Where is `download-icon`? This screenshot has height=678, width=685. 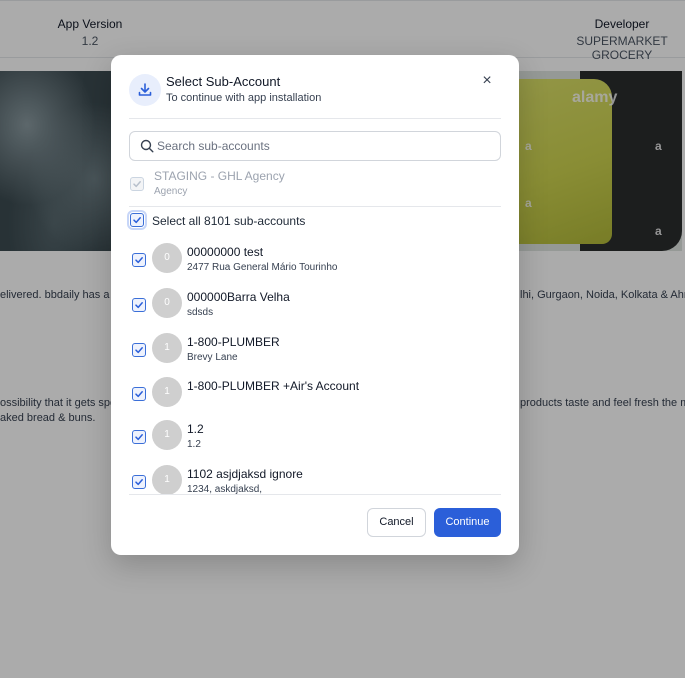
download-icon is located at coordinates (145, 90).